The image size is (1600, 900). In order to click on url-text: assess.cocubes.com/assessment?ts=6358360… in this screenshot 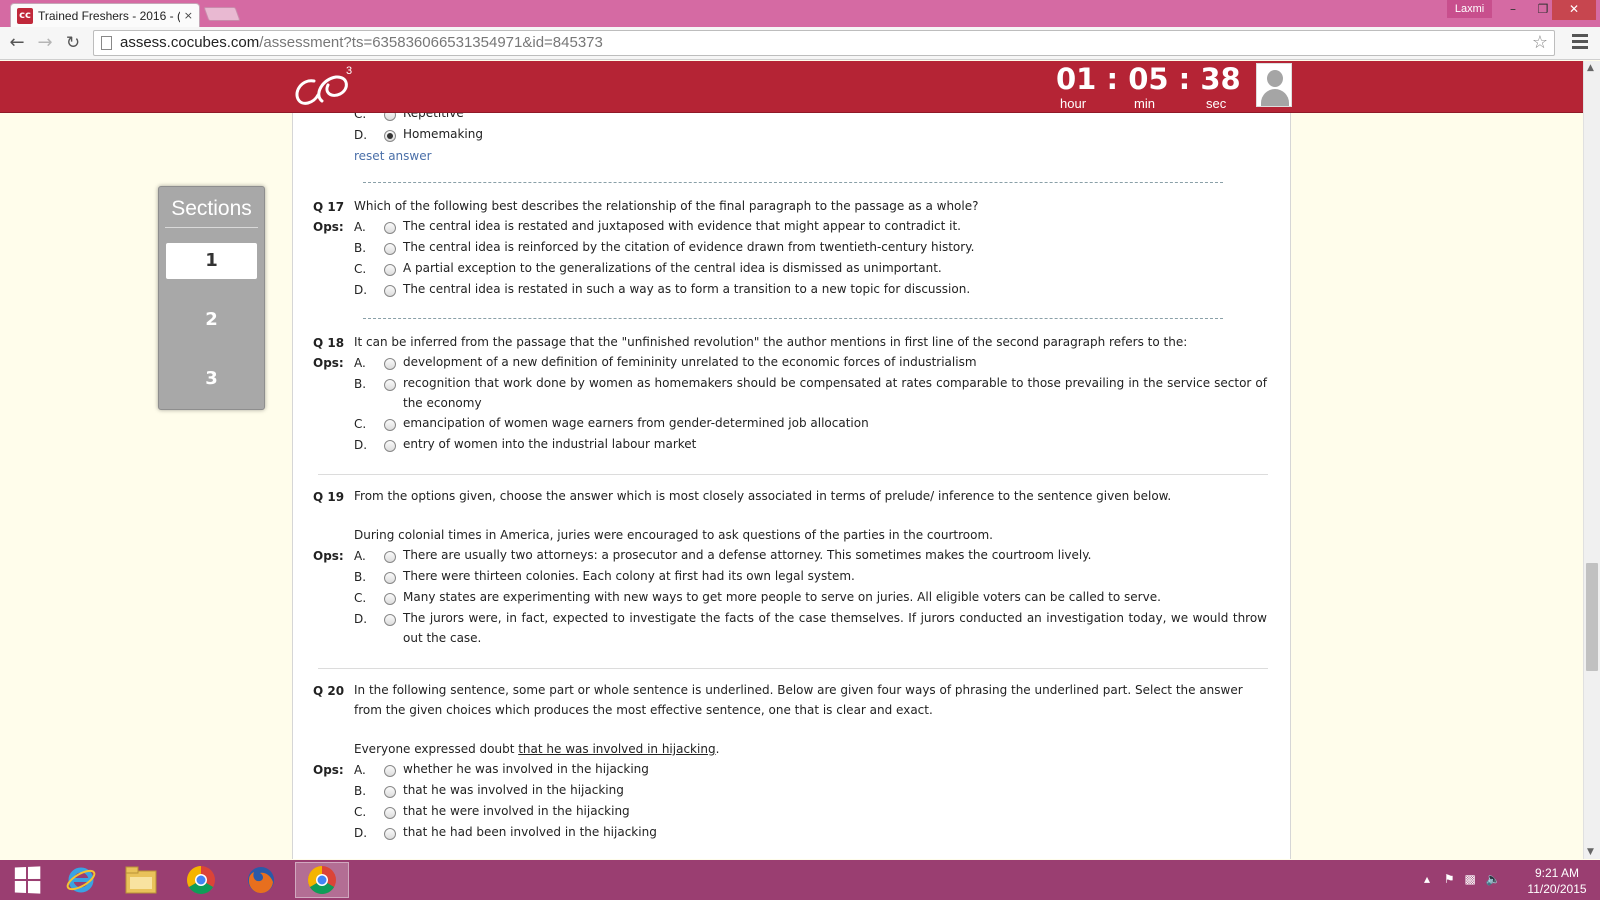, I will do `click(361, 42)`.